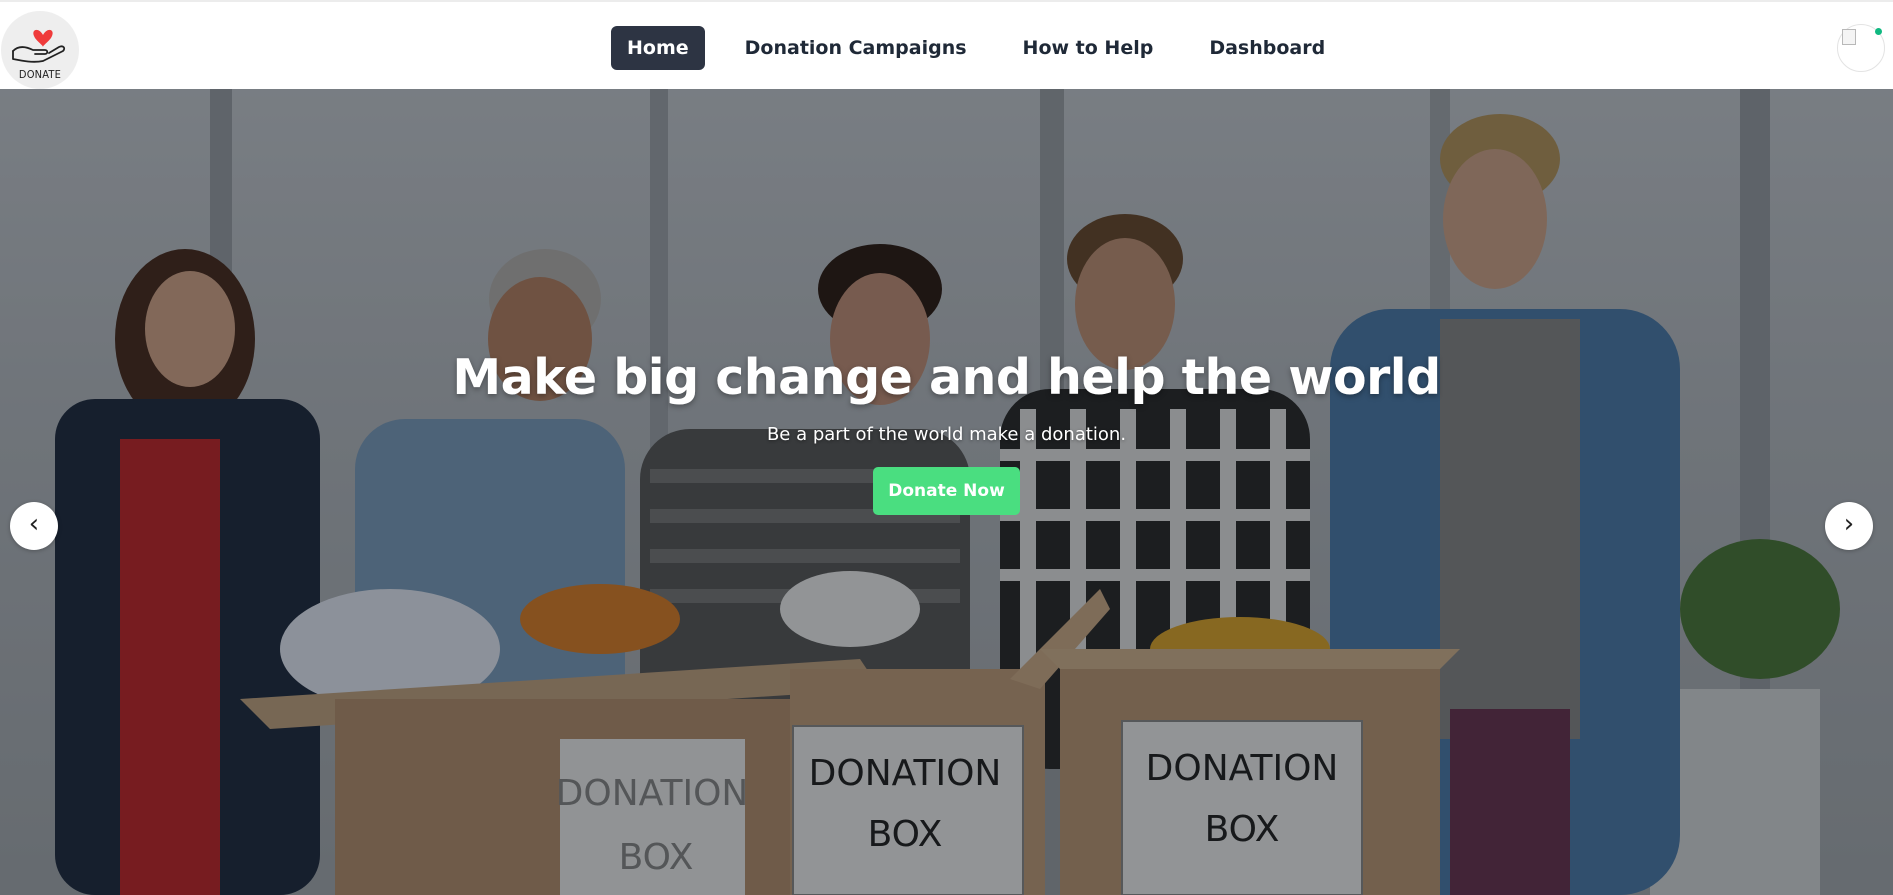 Image resolution: width=1893 pixels, height=895 pixels. I want to click on user-avatar, so click(1861, 48).